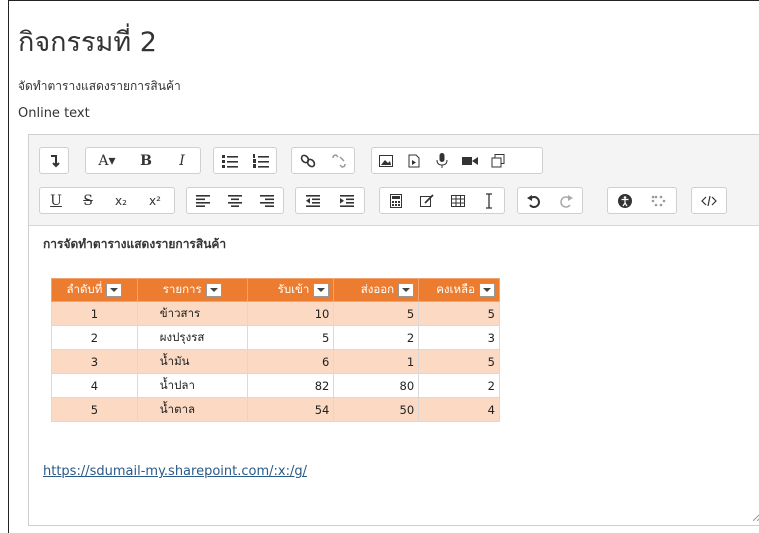  I want to click on screenreader-helper-button, so click(659, 200).